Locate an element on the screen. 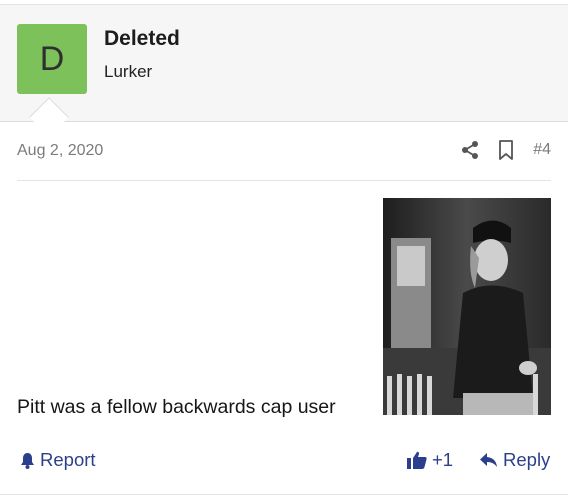  report-label: Report is located at coordinates (68, 459).